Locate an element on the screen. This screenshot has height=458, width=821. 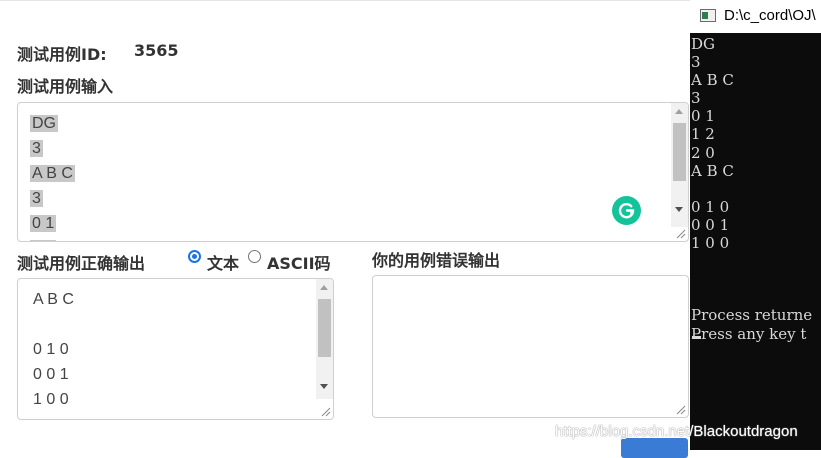
console-line: 1 0 0 is located at coordinates (710, 243).